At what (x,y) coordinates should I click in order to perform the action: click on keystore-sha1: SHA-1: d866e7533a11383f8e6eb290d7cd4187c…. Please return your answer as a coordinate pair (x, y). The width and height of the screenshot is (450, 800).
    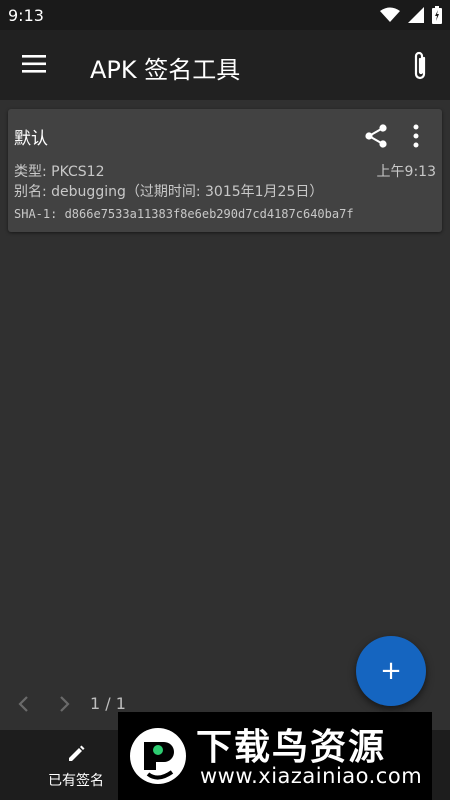
    Looking at the image, I should click on (184, 214).